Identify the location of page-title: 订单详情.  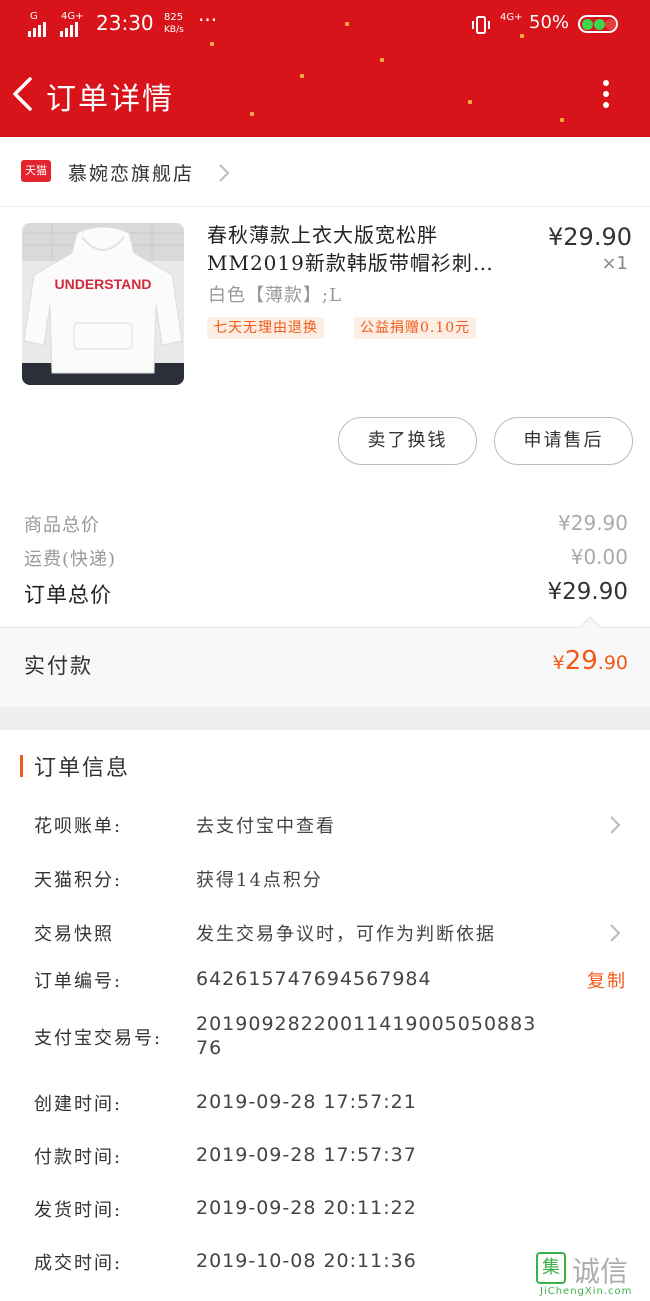
(110, 99).